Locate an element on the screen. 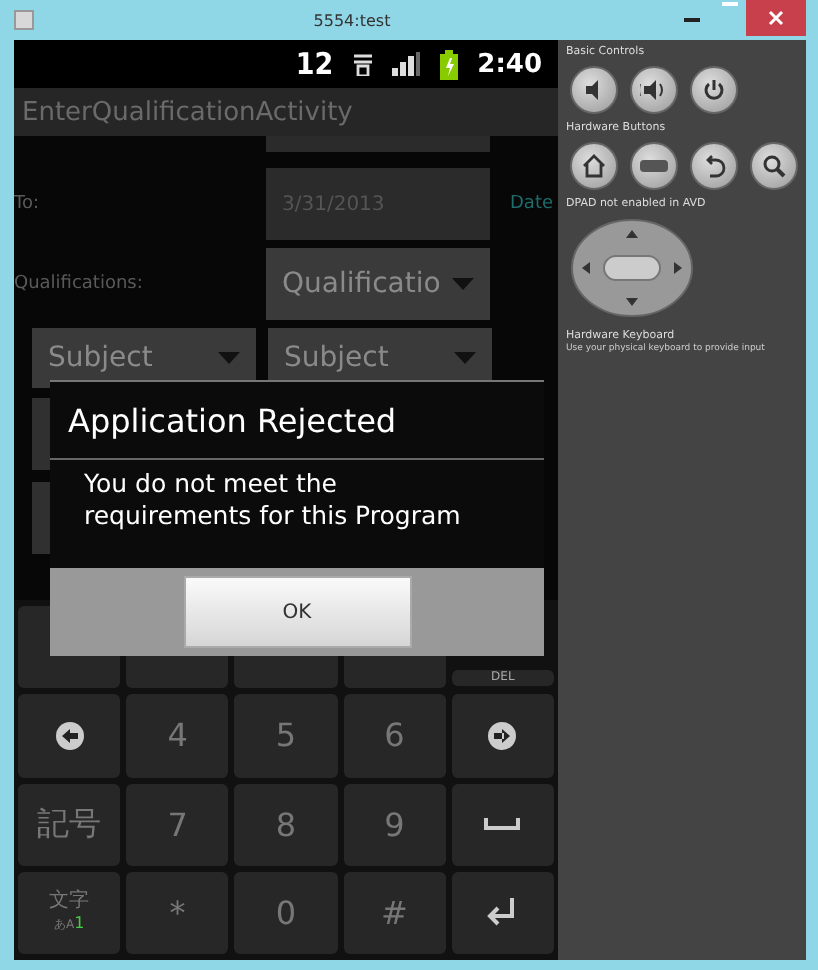 The height and width of the screenshot is (970, 818). dialog-message: You do not meet the requirements for this Program is located at coordinates (272, 500).